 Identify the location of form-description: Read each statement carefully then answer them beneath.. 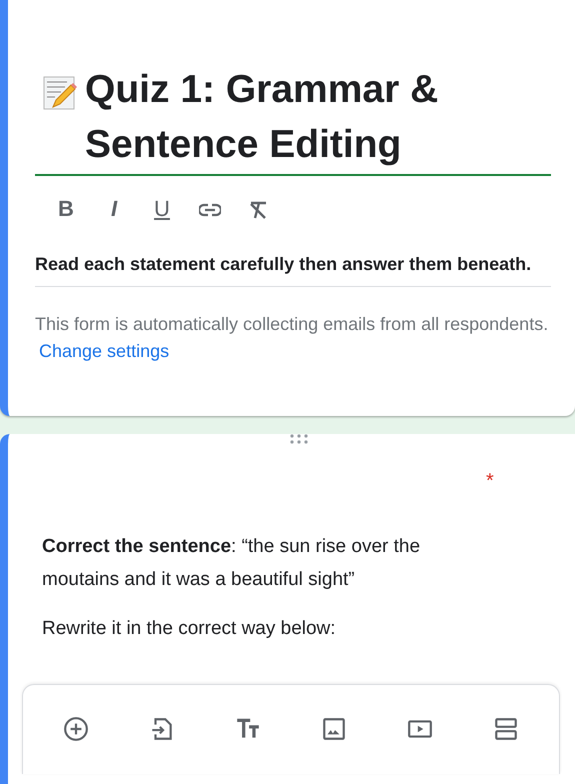
(293, 268).